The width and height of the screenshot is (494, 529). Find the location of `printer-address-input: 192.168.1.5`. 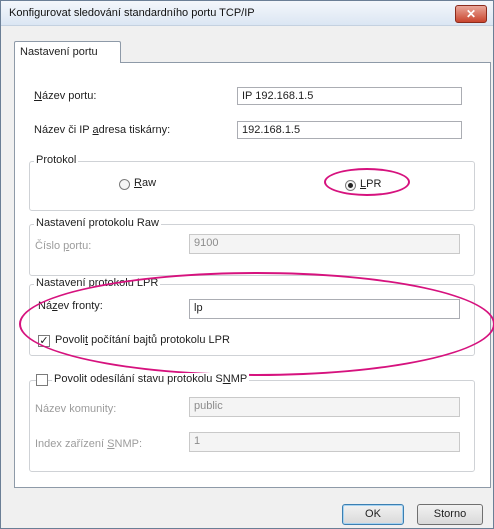

printer-address-input: 192.168.1.5 is located at coordinates (349, 130).